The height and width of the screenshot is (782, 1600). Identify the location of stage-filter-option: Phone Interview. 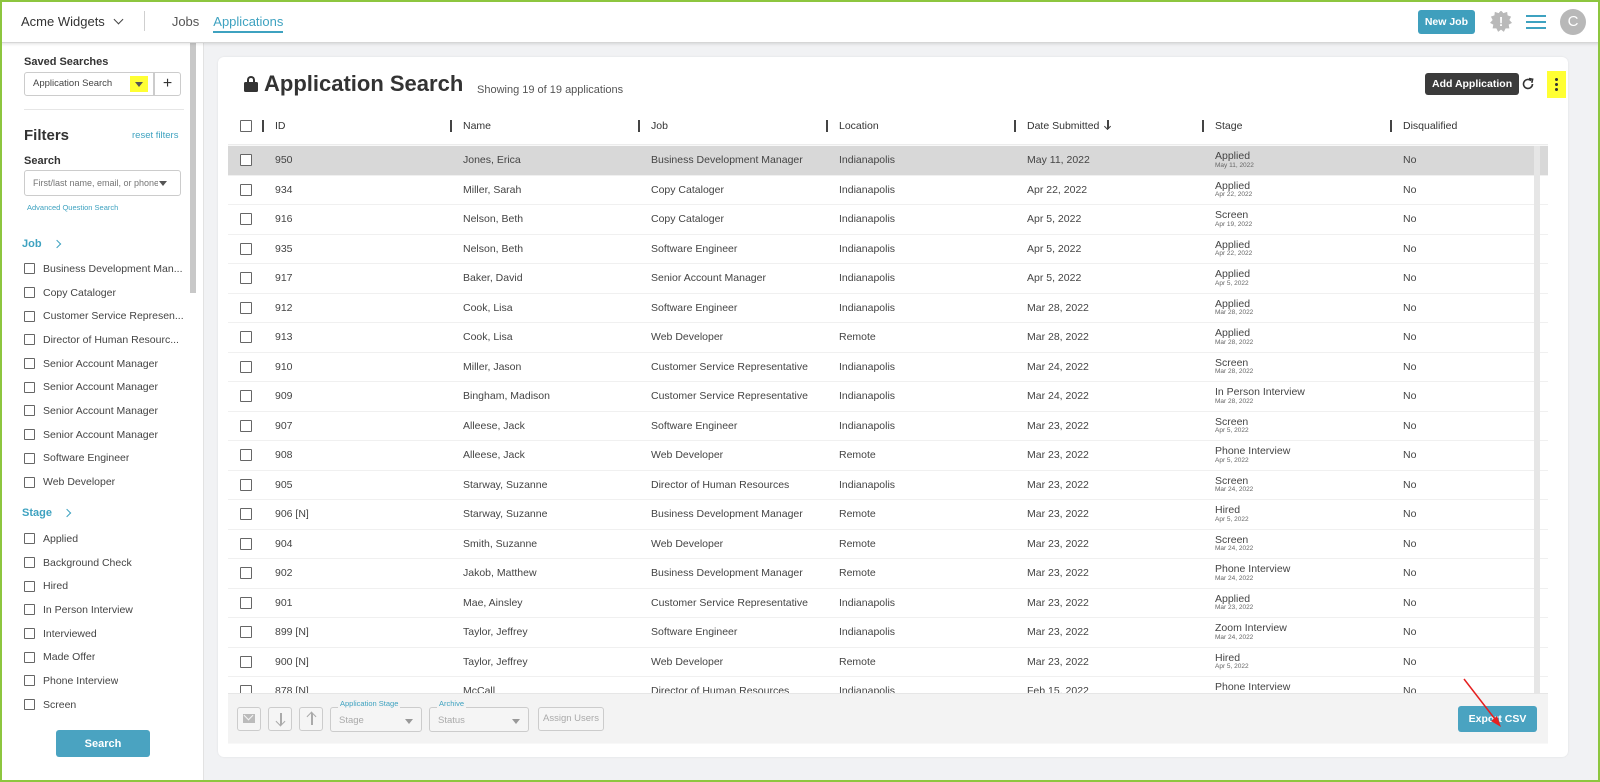
(106, 681).